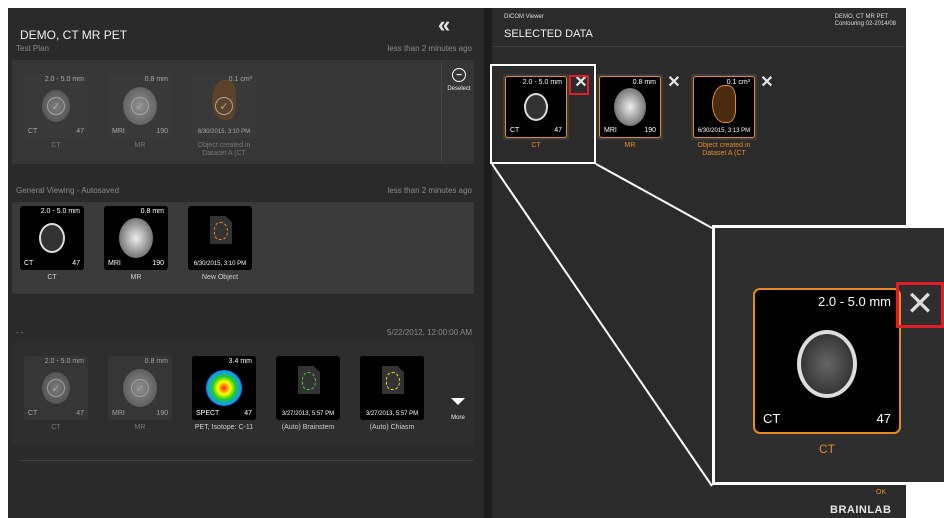  What do you see at coordinates (32, 48) in the screenshot?
I see `section-name: Test Plan` at bounding box center [32, 48].